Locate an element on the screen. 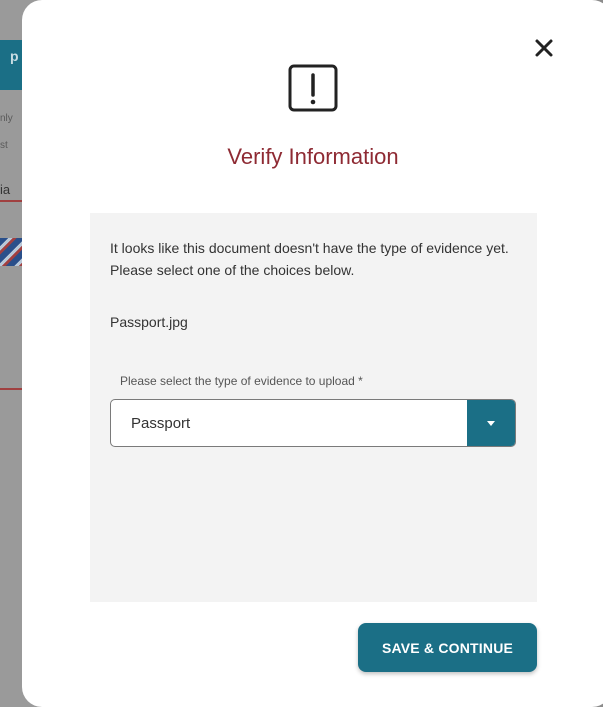 This screenshot has height=707, width=603. evidence-type-select: Passport is located at coordinates (313, 423).